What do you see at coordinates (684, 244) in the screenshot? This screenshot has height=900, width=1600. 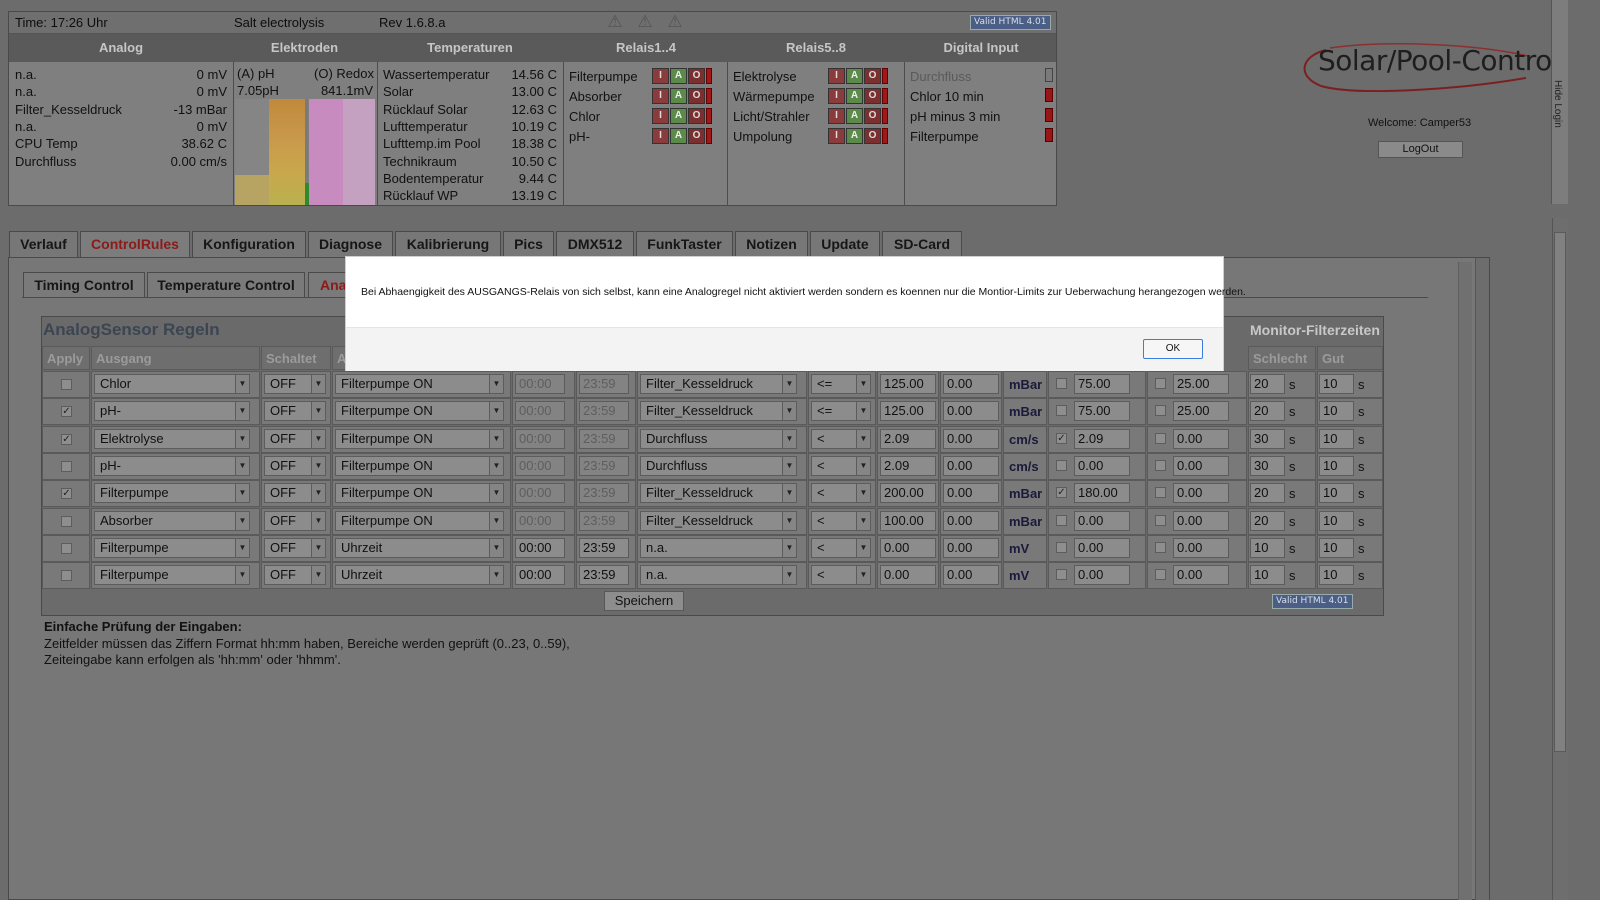 I see `tab-funktaster: FunkTaster` at bounding box center [684, 244].